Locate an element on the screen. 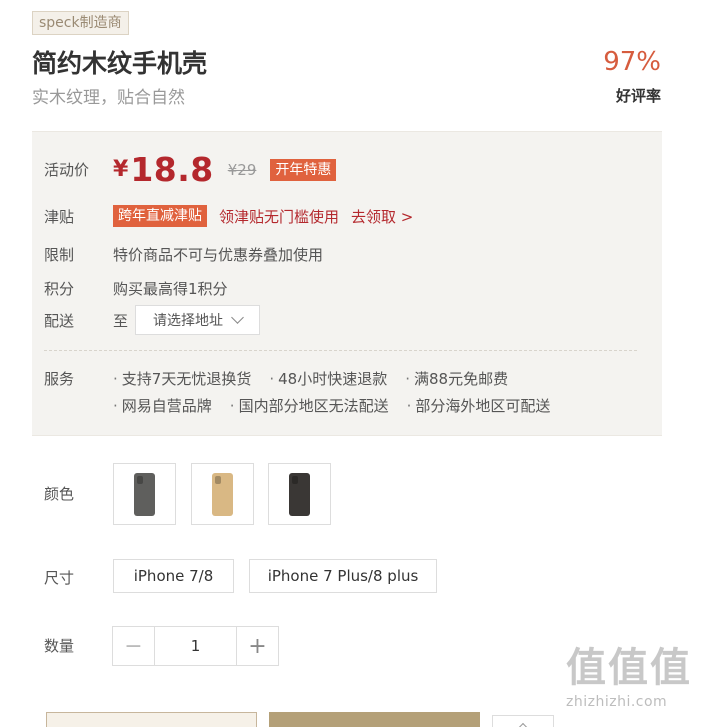 The height and width of the screenshot is (727, 715). limit-row: 限制 特价商品不可与优惠券叠加使用 is located at coordinates (183, 254).